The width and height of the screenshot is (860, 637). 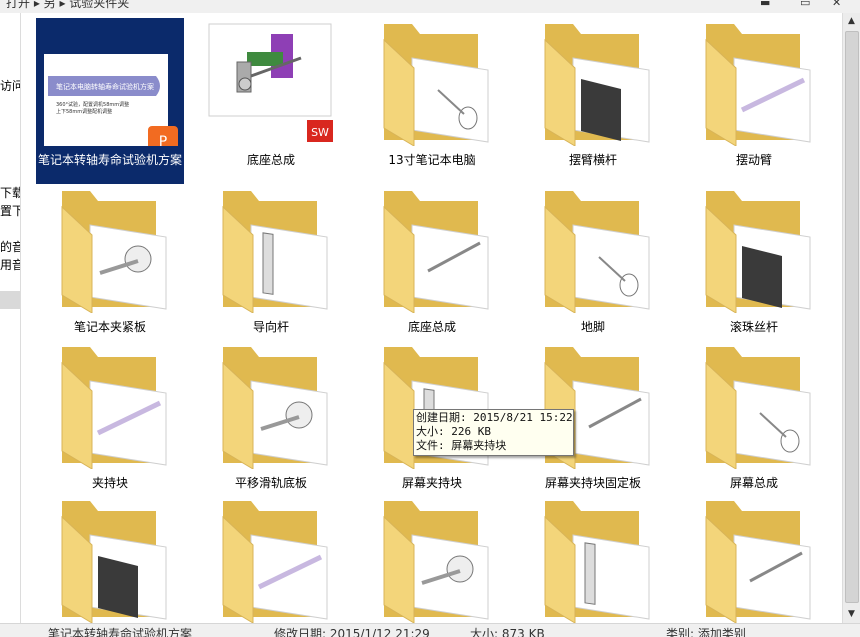 What do you see at coordinates (851, 614) in the screenshot?
I see `scroll-down-icon: ▼` at bounding box center [851, 614].